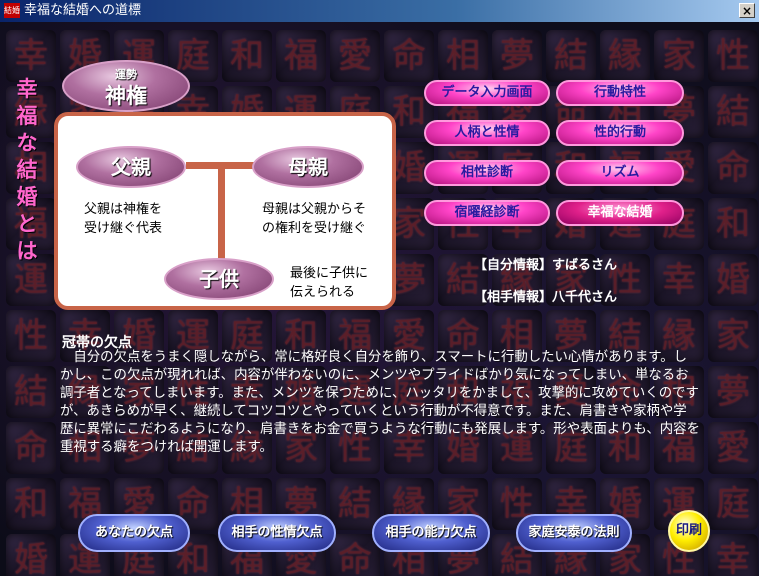  Describe the element at coordinates (123, 228) in the screenshot. I see `father-description-line2: 受け継ぐ代表` at that location.